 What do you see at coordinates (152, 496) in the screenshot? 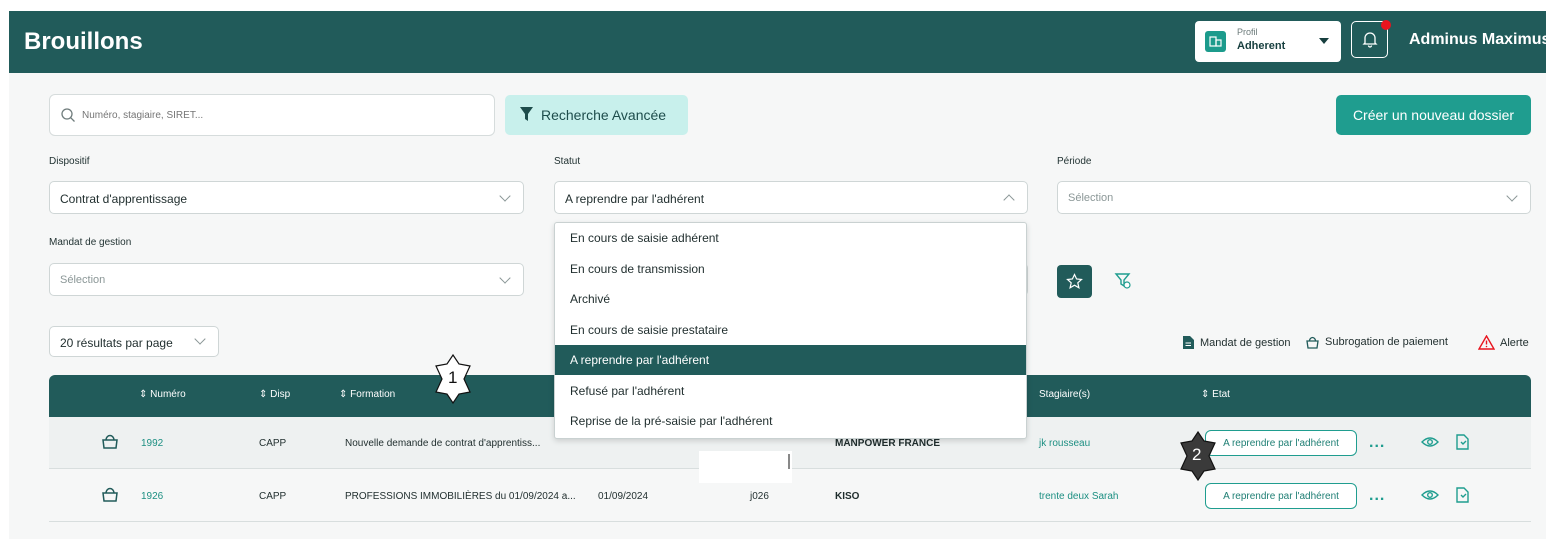
I see `row-numero: 1926` at bounding box center [152, 496].